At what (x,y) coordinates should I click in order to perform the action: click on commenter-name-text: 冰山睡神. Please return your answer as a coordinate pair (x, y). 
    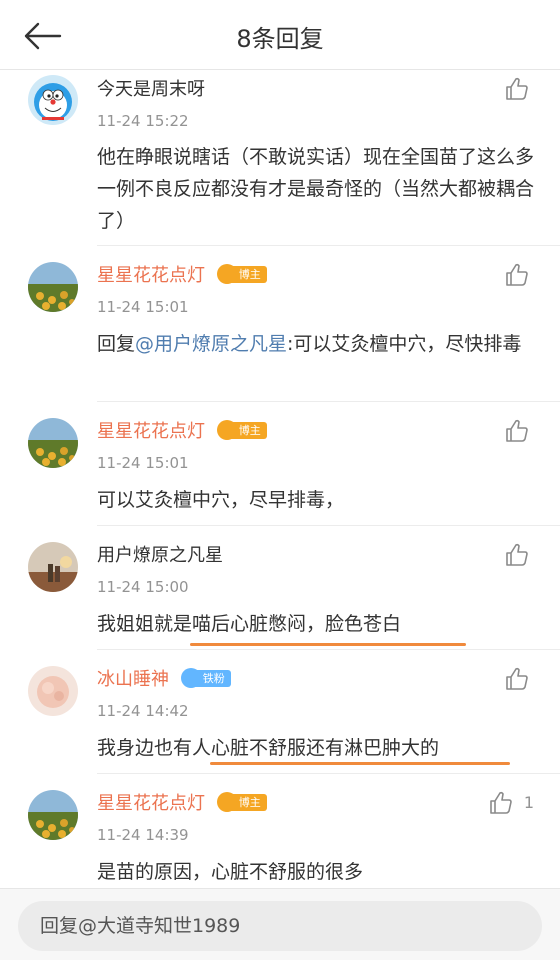
    Looking at the image, I should click on (133, 679).